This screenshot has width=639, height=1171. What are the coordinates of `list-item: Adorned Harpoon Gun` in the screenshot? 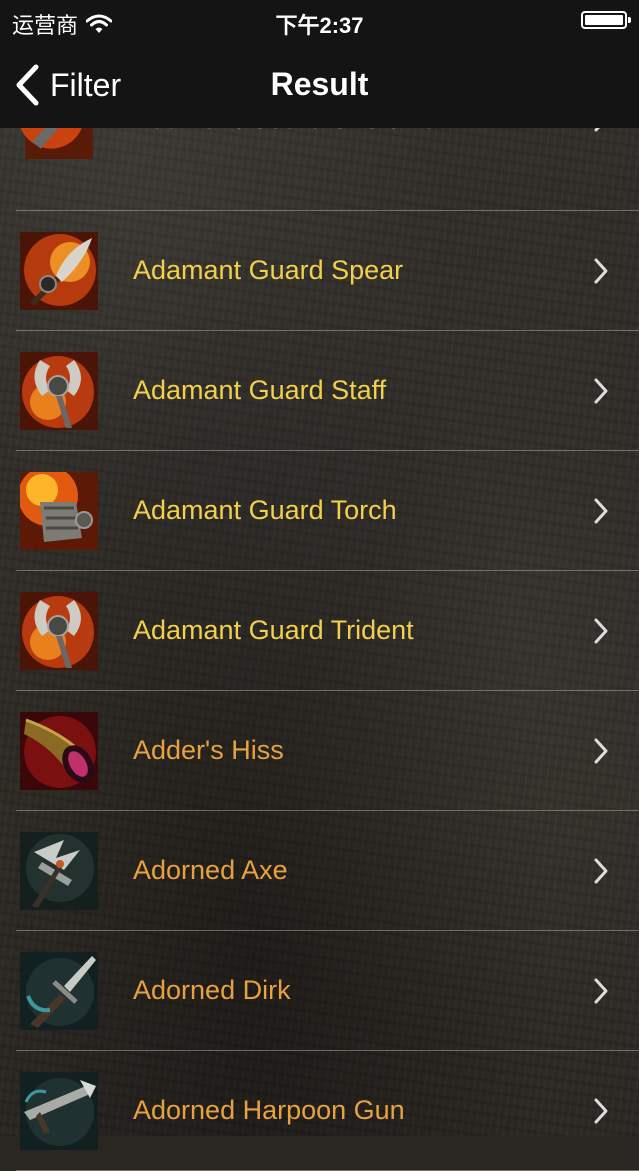 It's located at (319, 1111).